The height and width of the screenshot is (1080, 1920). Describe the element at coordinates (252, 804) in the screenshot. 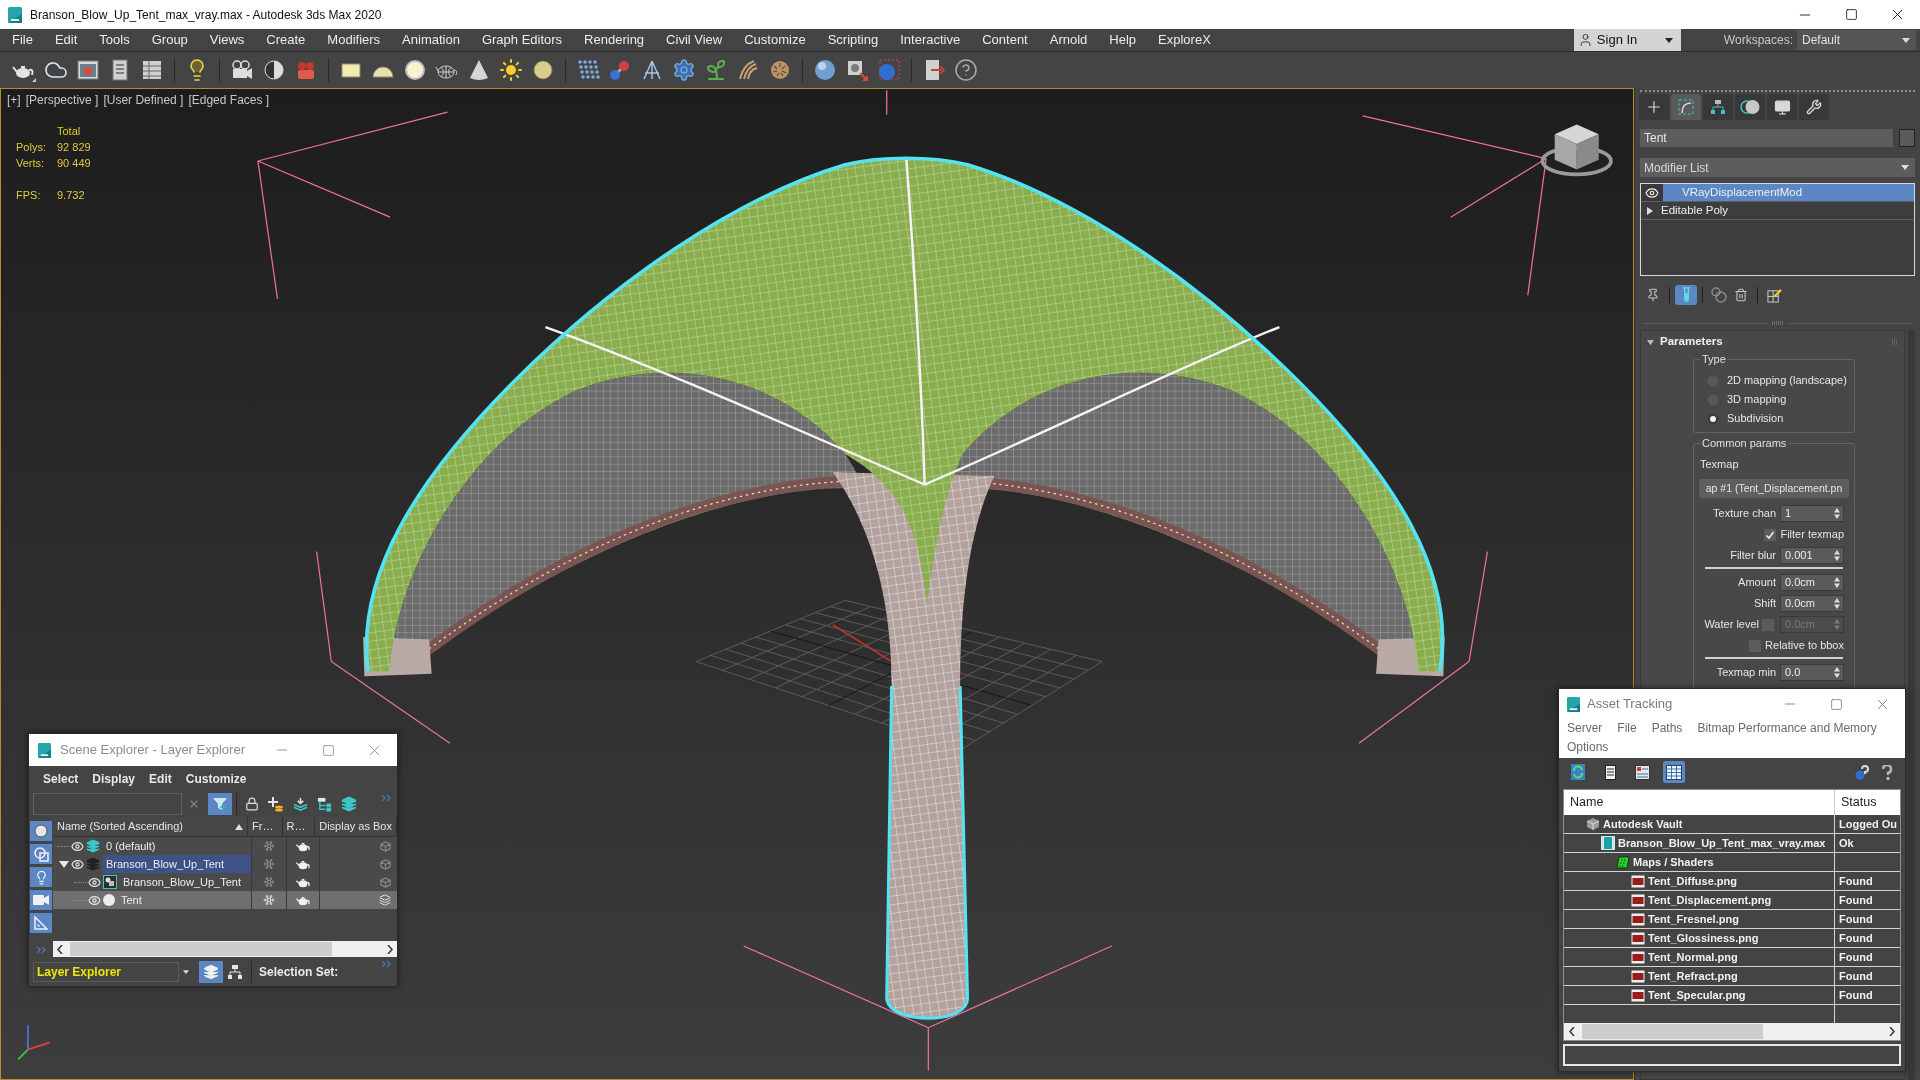

I see `lock-icon` at that location.